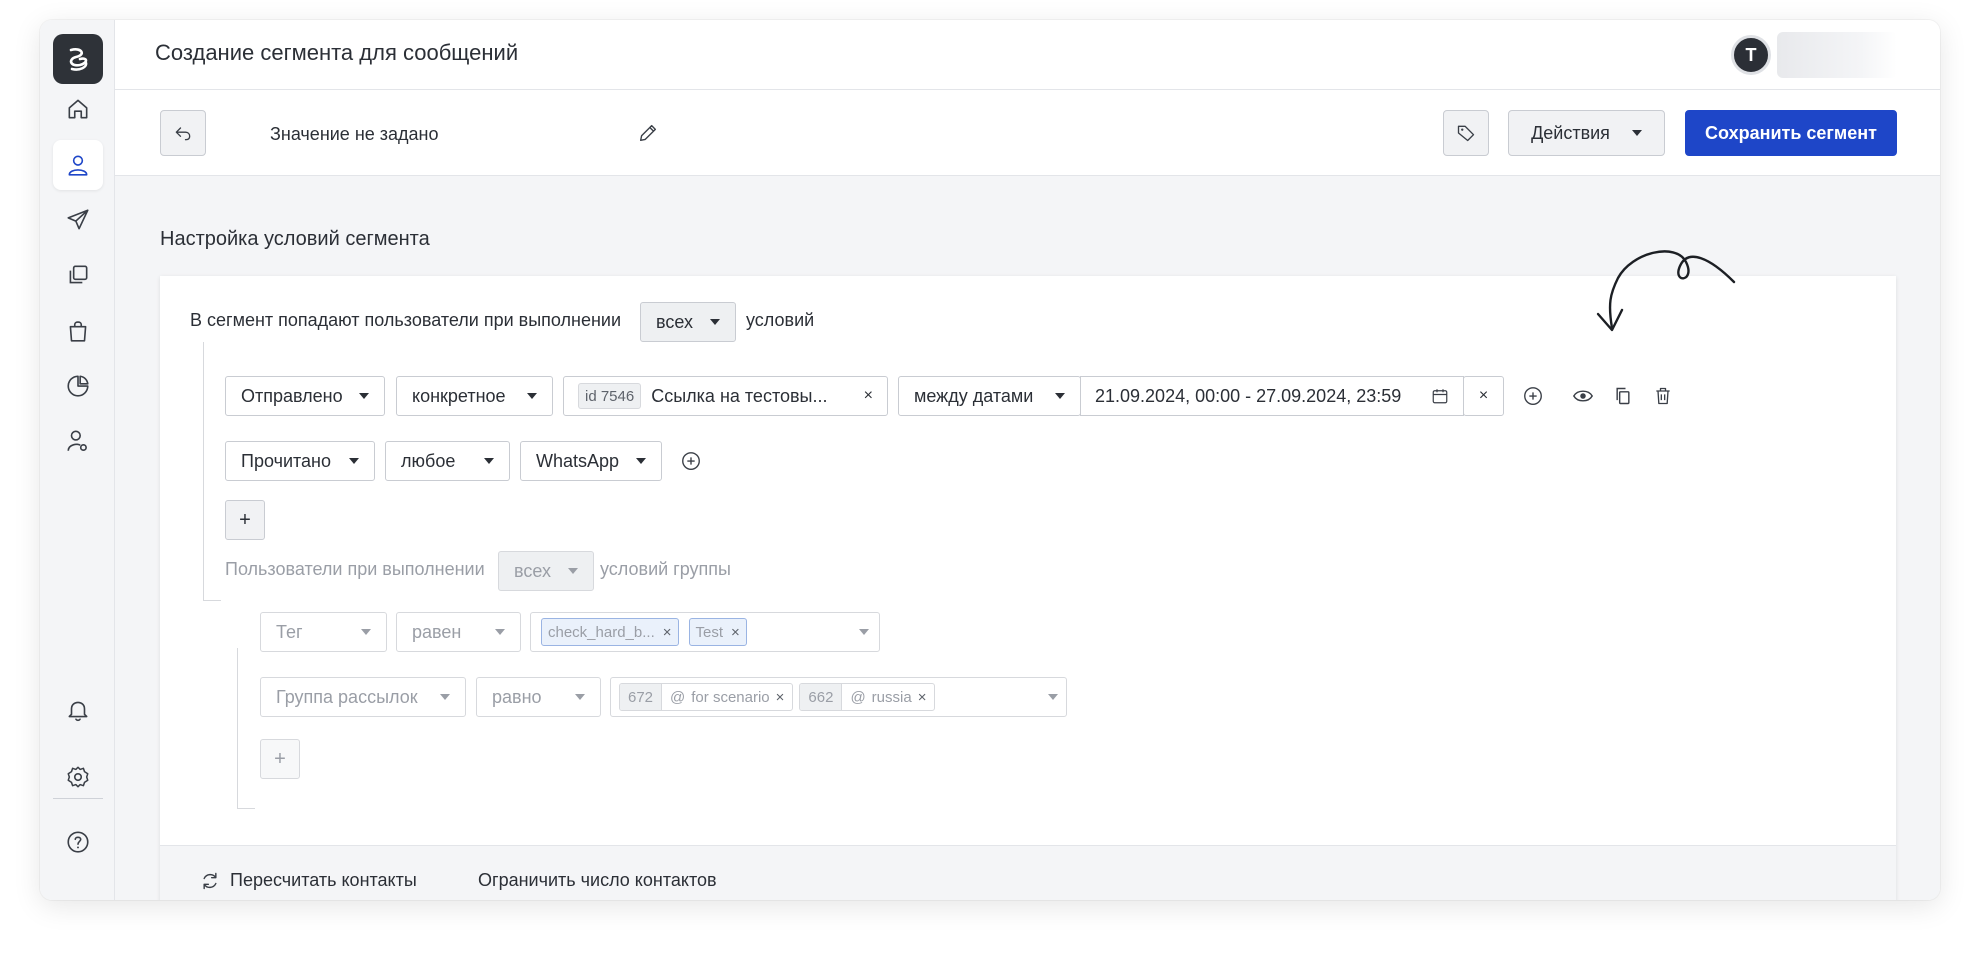 This screenshot has width=1980, height=959. What do you see at coordinates (1666, 291) in the screenshot?
I see `annotation-arrow-icon` at bounding box center [1666, 291].